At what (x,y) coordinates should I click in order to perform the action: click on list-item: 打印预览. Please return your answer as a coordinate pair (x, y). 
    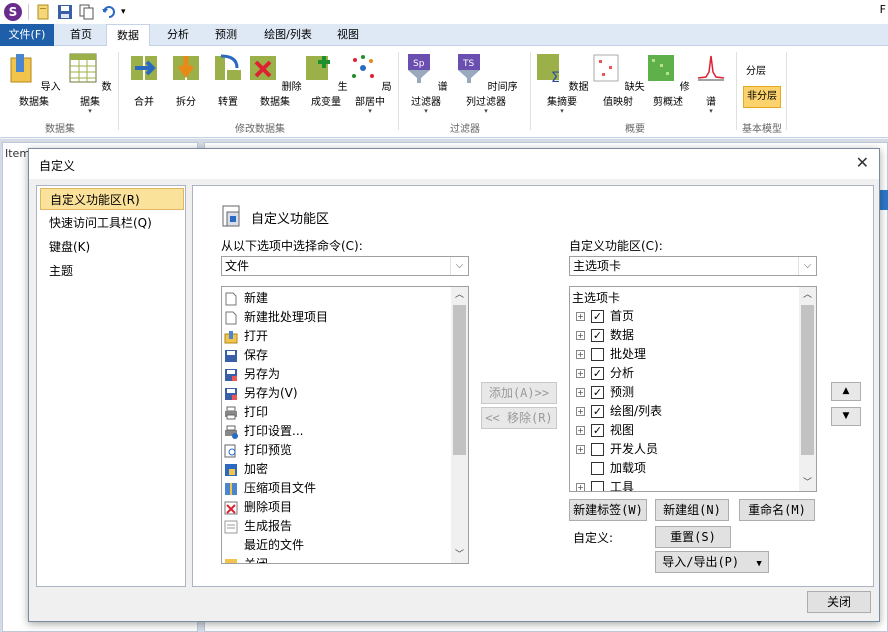
    Looking at the image, I should click on (258, 450).